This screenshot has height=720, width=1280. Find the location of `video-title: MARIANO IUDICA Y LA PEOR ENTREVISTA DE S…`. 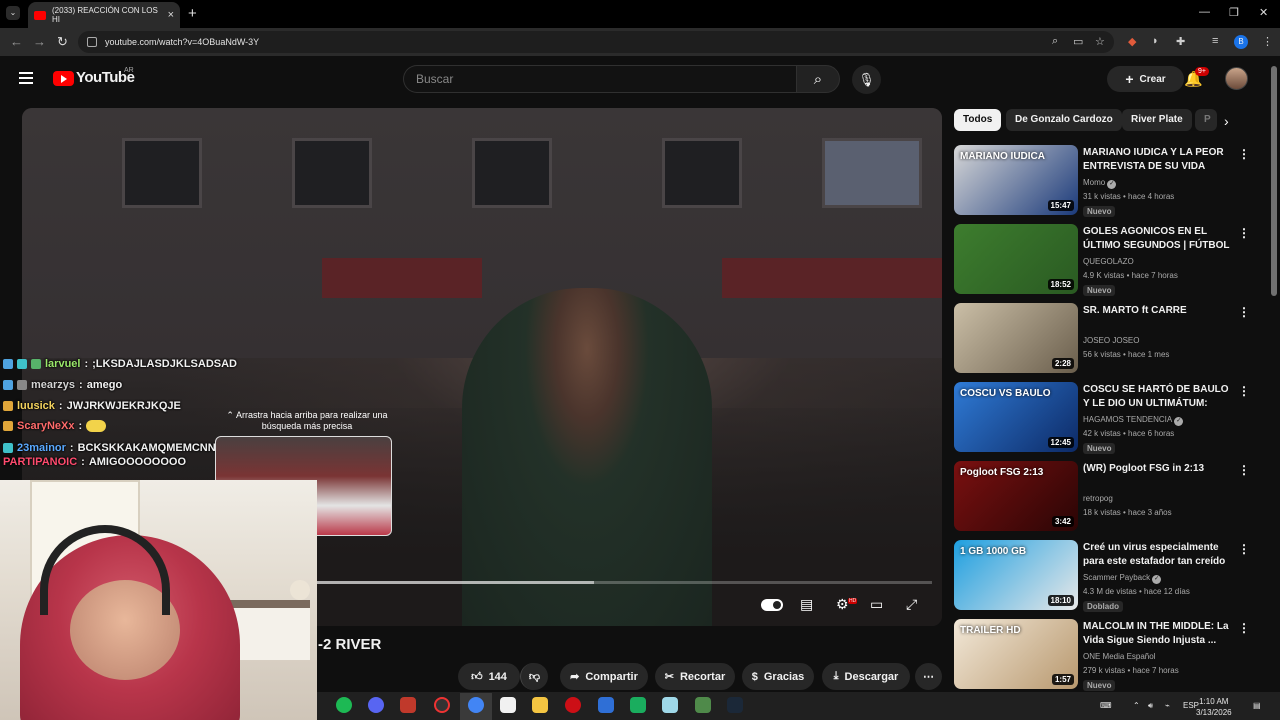

video-title: MARIANO IUDICA Y LA PEOR ENTREVISTA DE S… is located at coordinates (1158, 160).